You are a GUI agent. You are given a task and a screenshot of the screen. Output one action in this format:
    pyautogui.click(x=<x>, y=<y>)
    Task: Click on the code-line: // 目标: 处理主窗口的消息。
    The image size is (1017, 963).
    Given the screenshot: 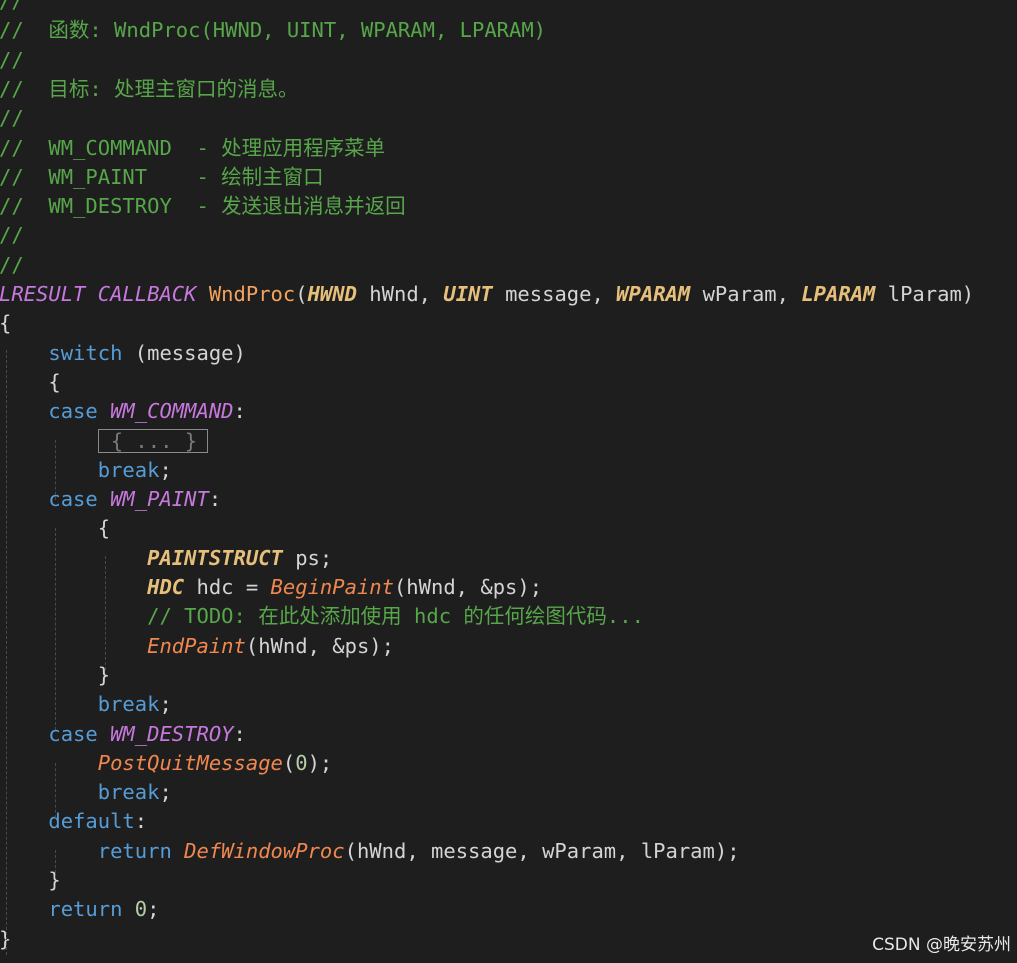 What is the action you would take?
    pyautogui.click(x=149, y=89)
    